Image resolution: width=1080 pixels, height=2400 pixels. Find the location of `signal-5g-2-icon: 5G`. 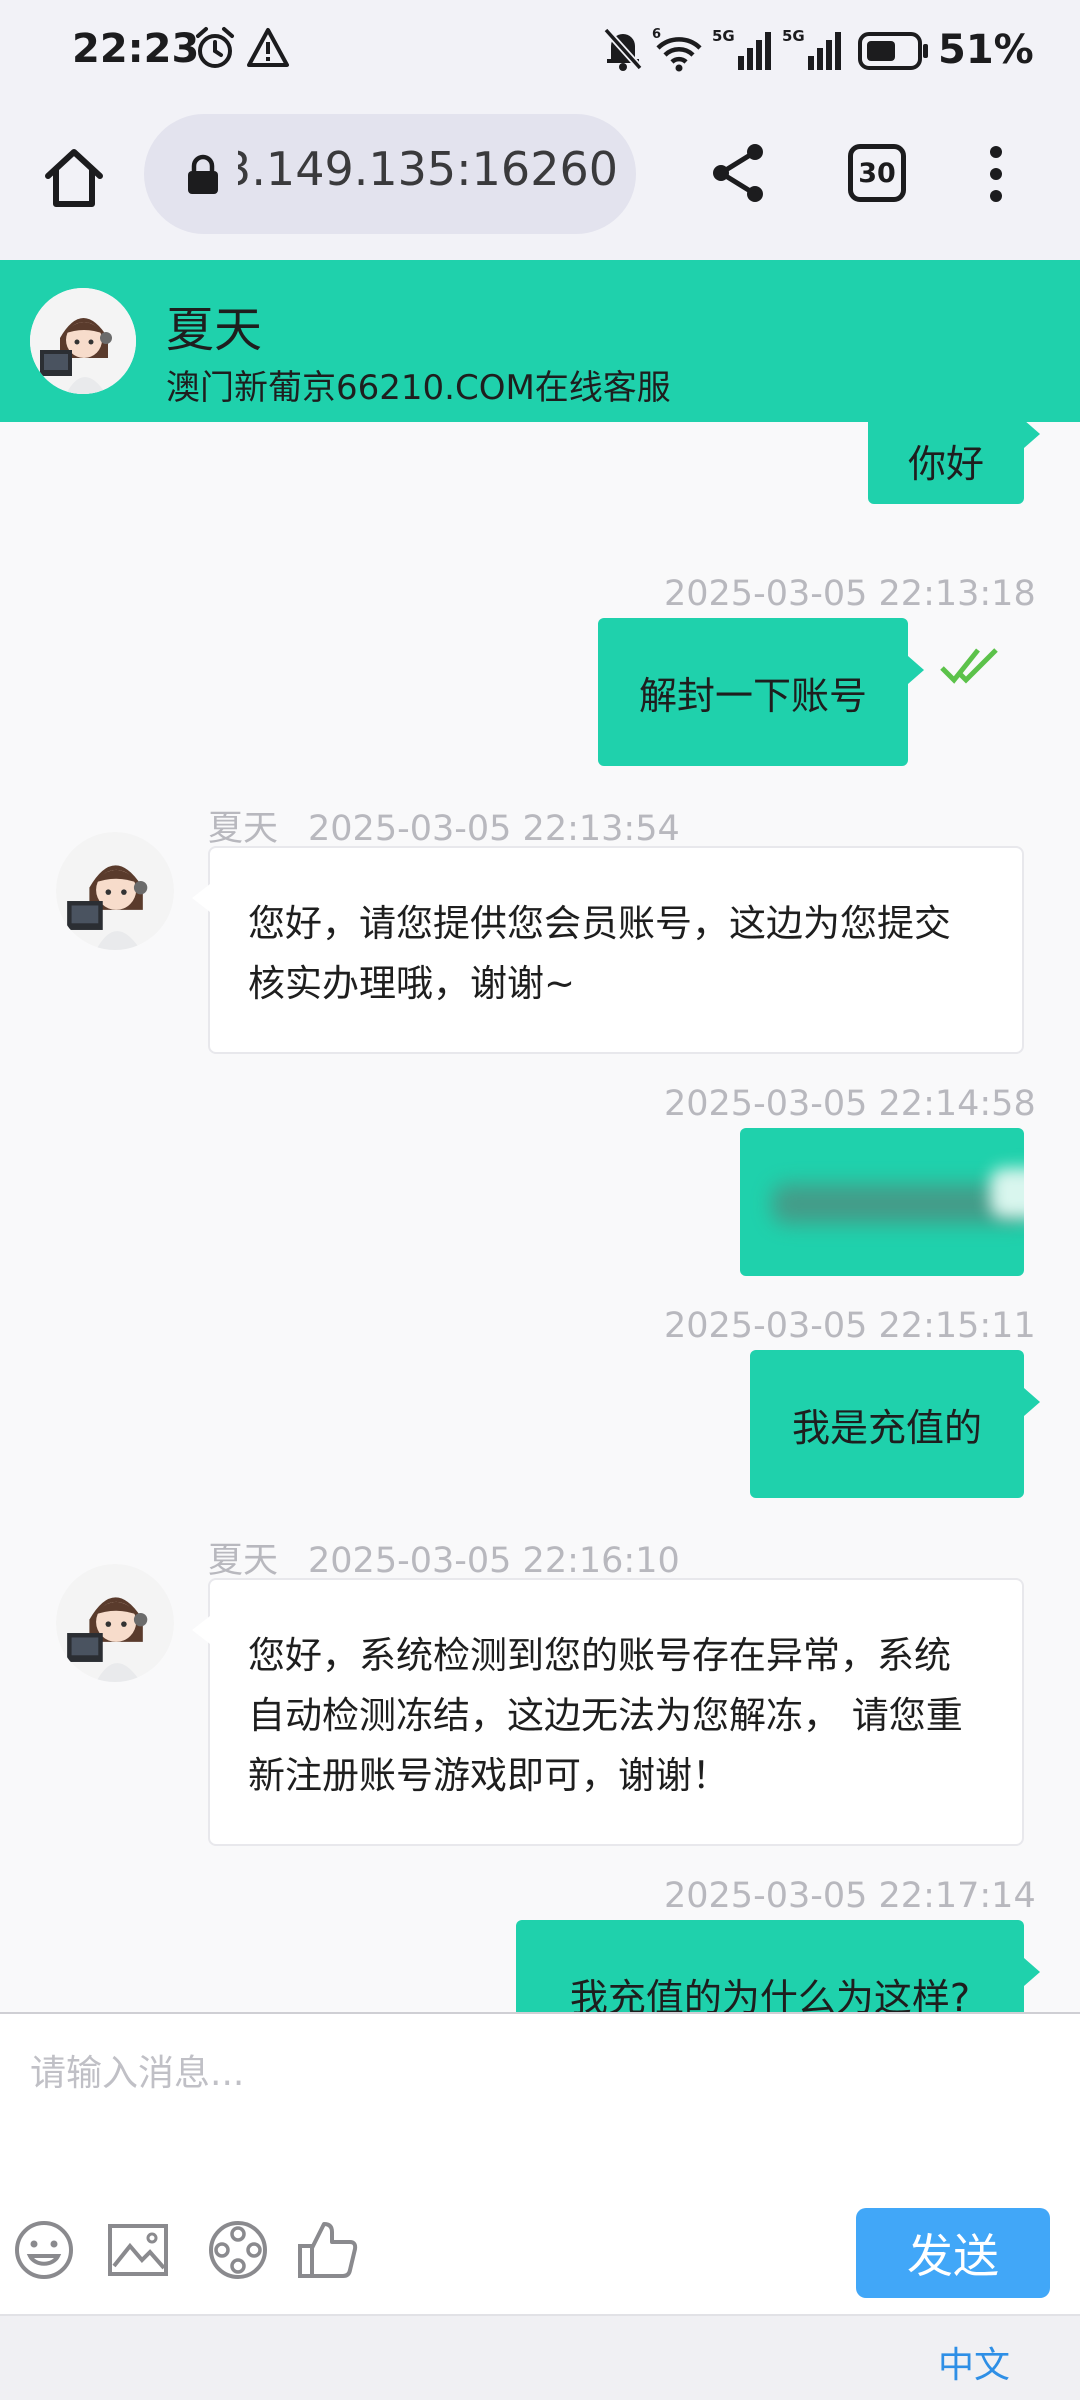

signal-5g-2-icon: 5G is located at coordinates (811, 48).